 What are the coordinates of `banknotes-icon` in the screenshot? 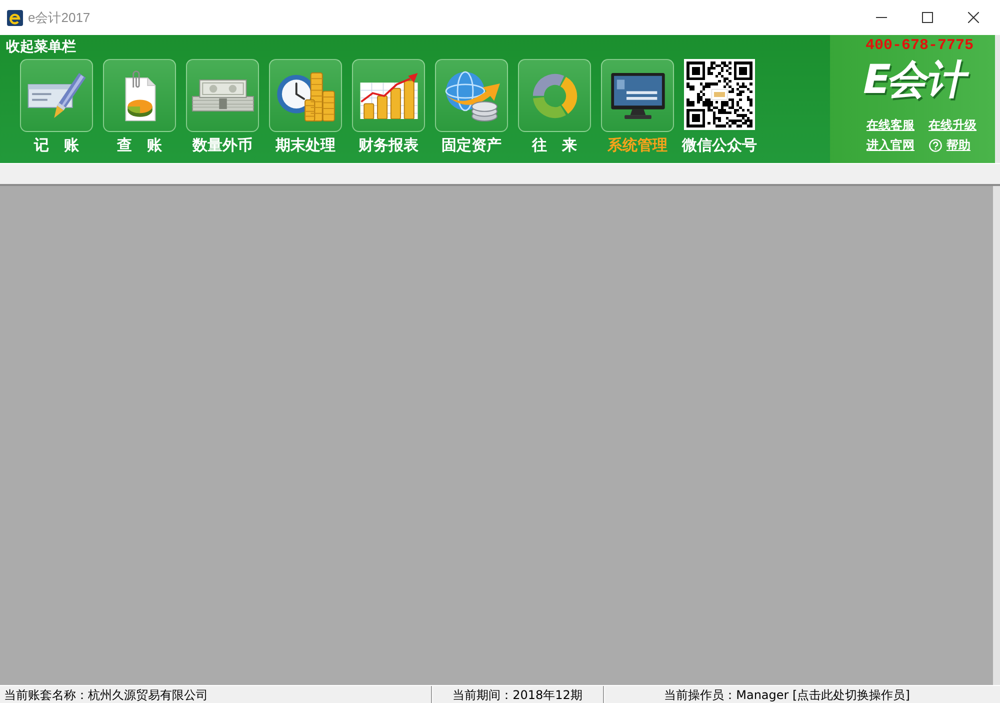 It's located at (223, 95).